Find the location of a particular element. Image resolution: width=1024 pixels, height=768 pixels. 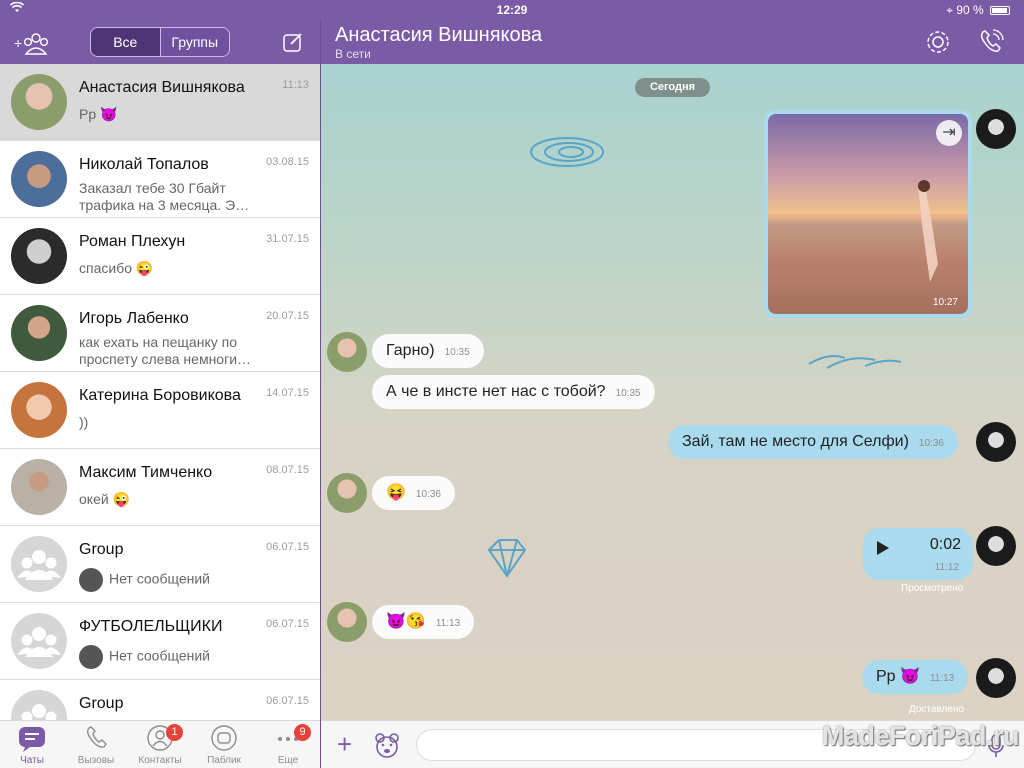

chat-list-item: Group 06.07.15 Нет сообщений is located at coordinates (160, 564).